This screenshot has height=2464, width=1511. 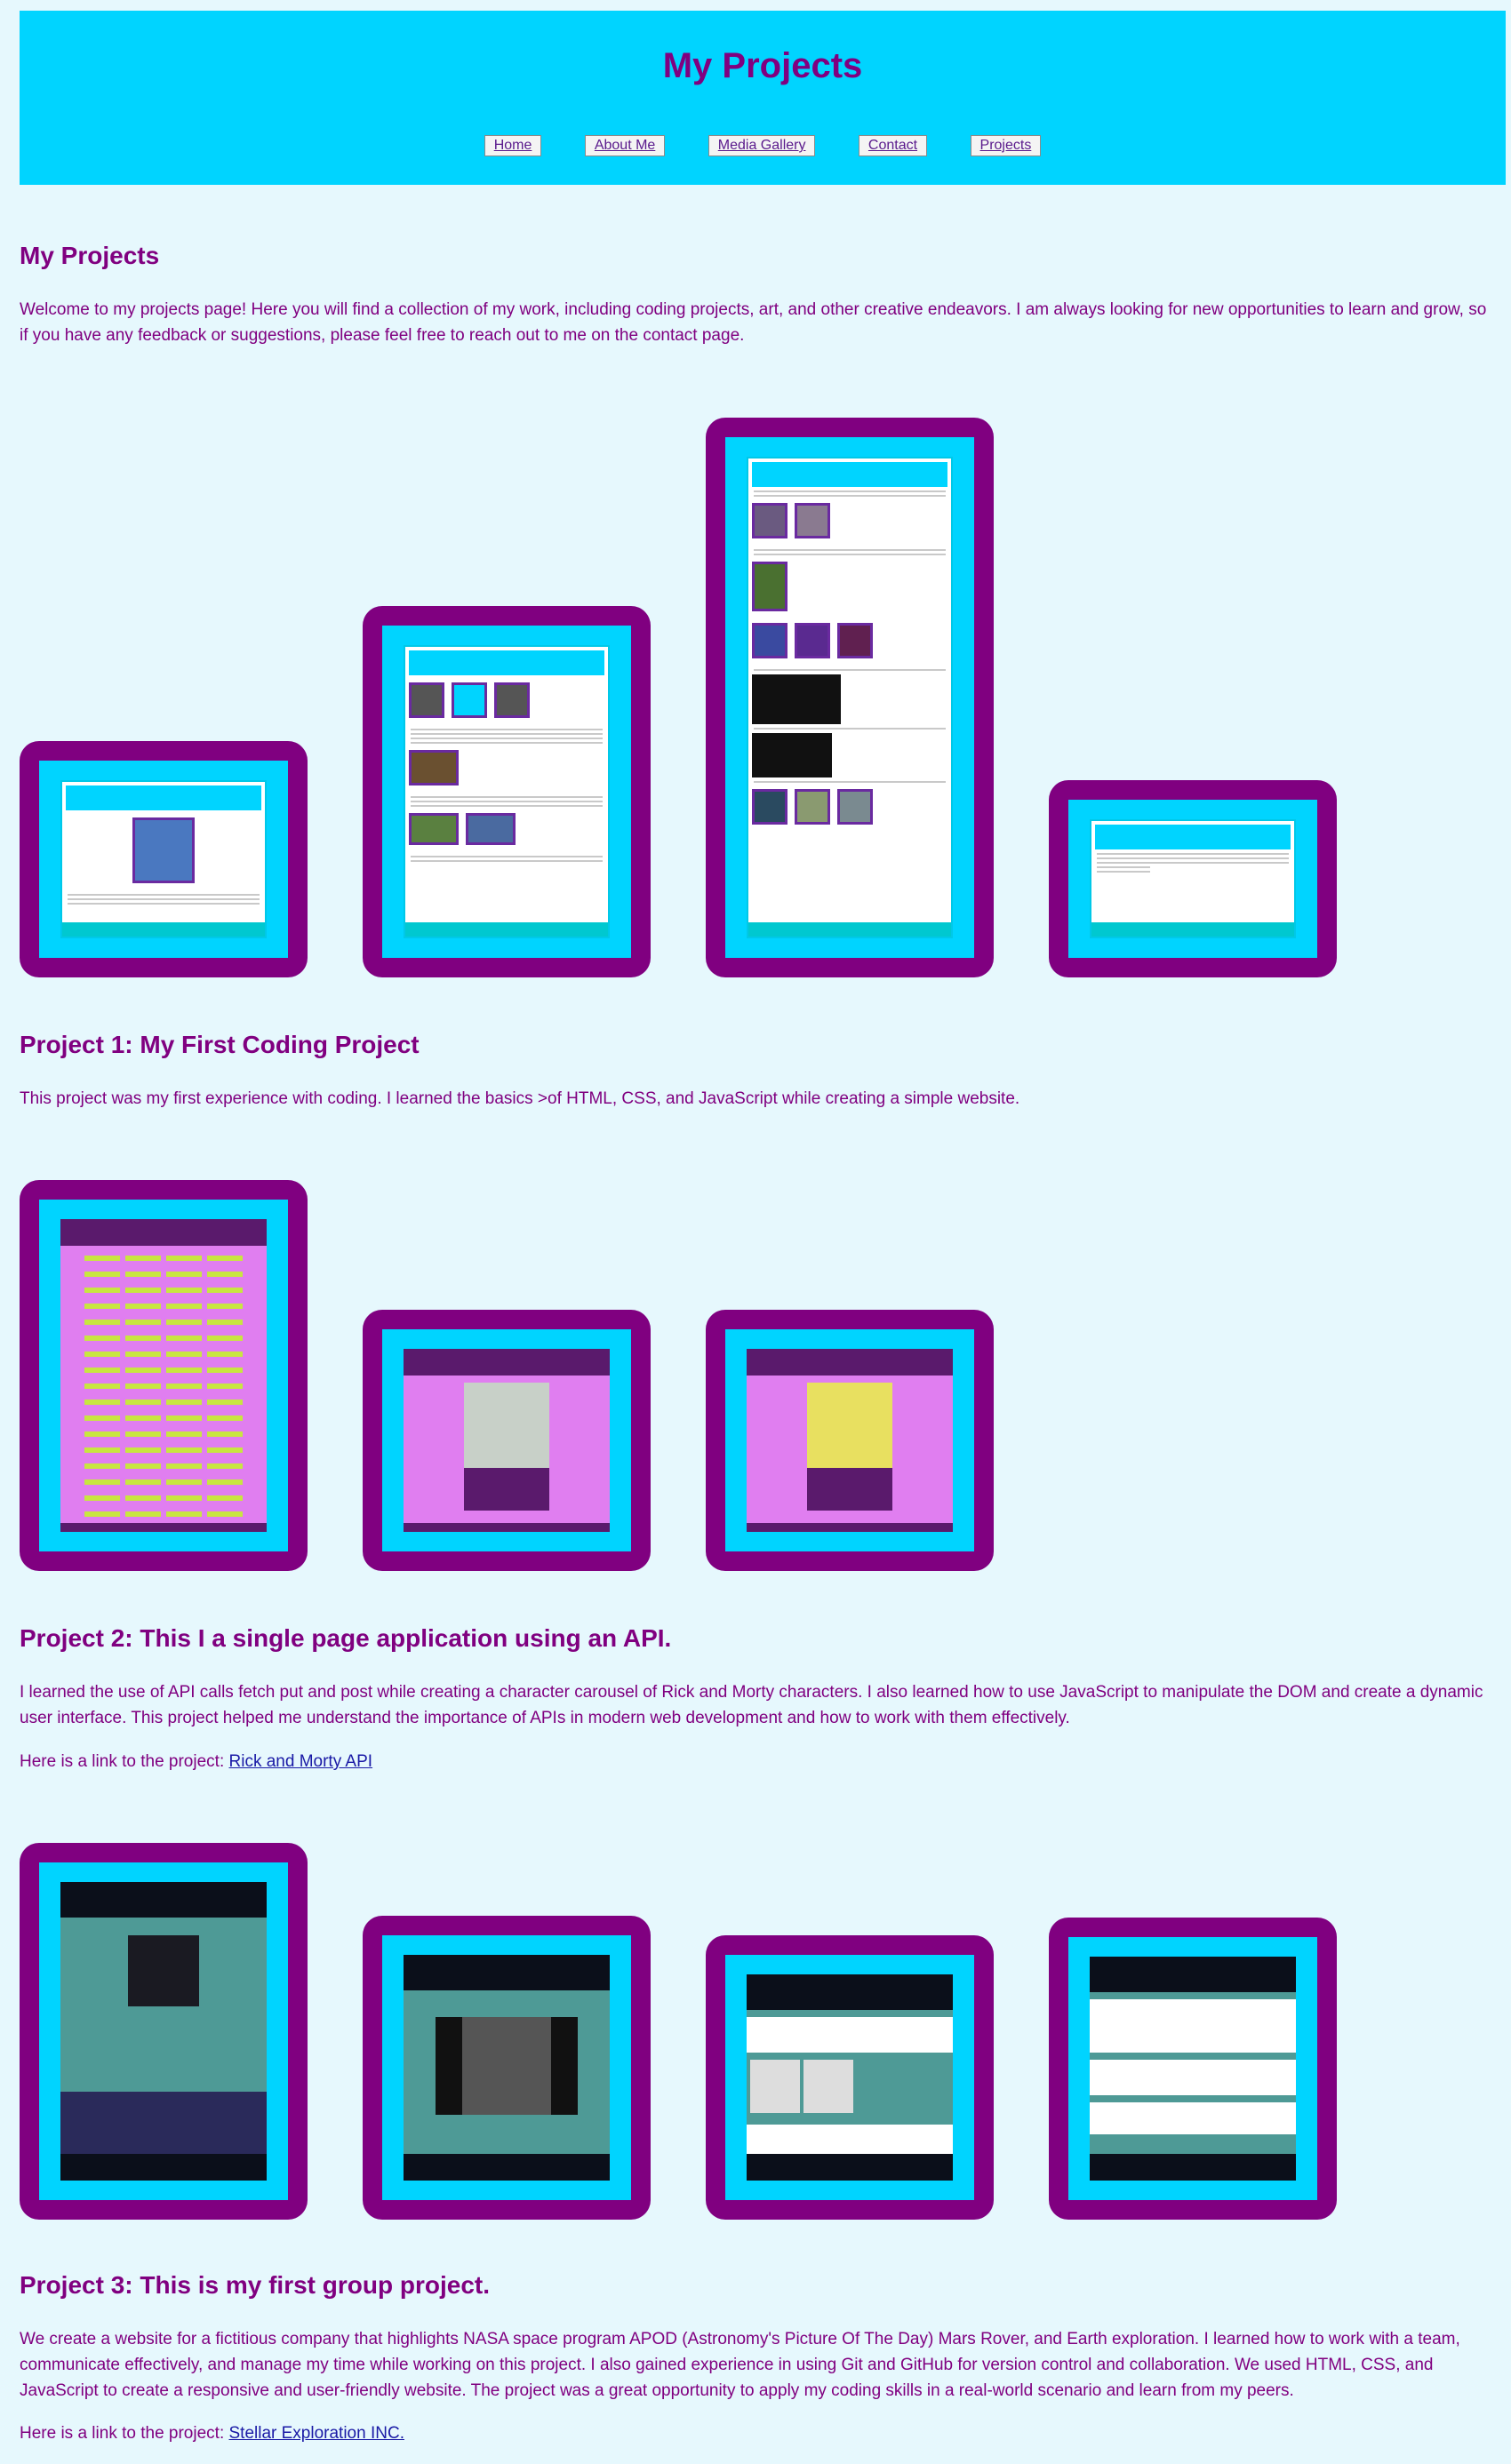 What do you see at coordinates (850, 1440) in the screenshot?
I see `screenshot-morty-card` at bounding box center [850, 1440].